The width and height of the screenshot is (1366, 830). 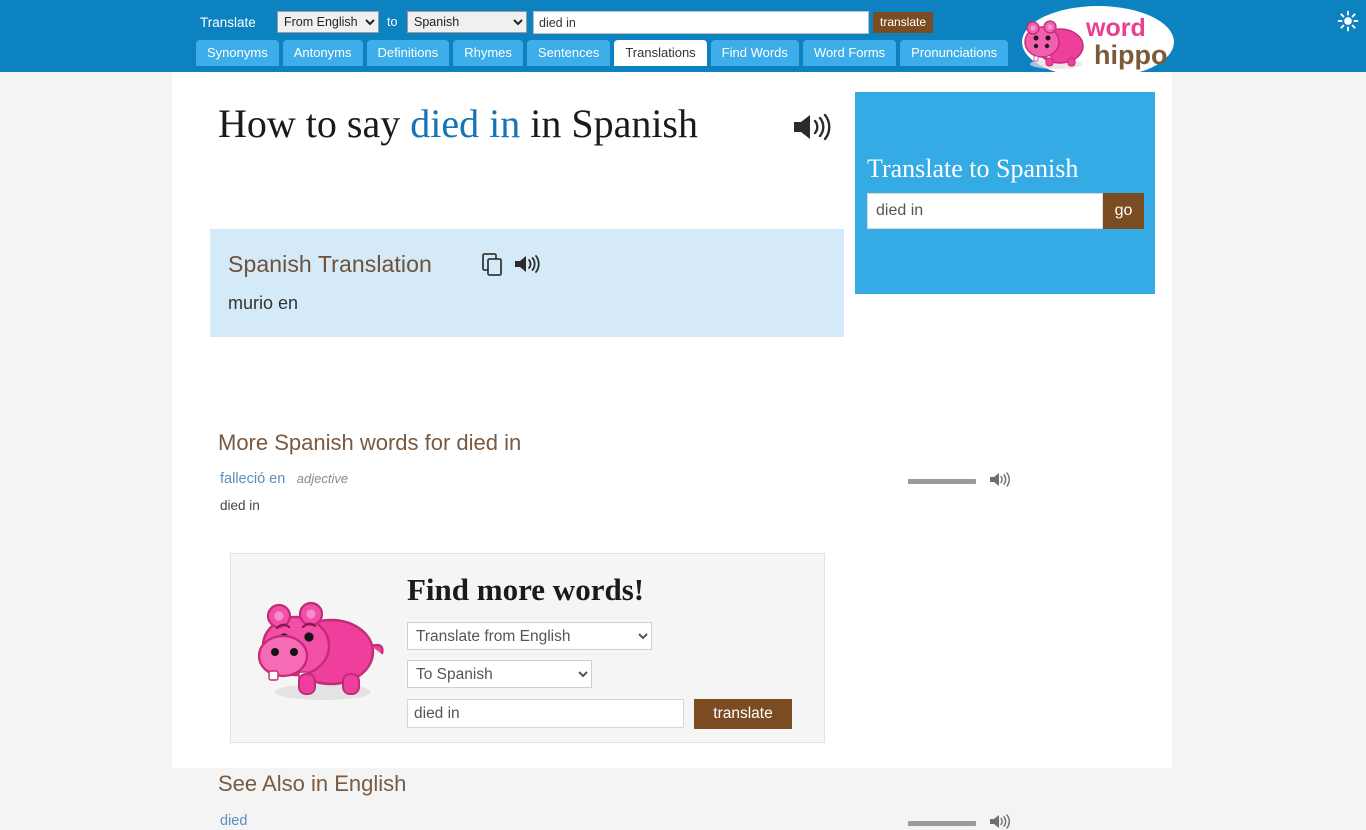 I want to click on from-language-select: From English, so click(x=328, y=22).